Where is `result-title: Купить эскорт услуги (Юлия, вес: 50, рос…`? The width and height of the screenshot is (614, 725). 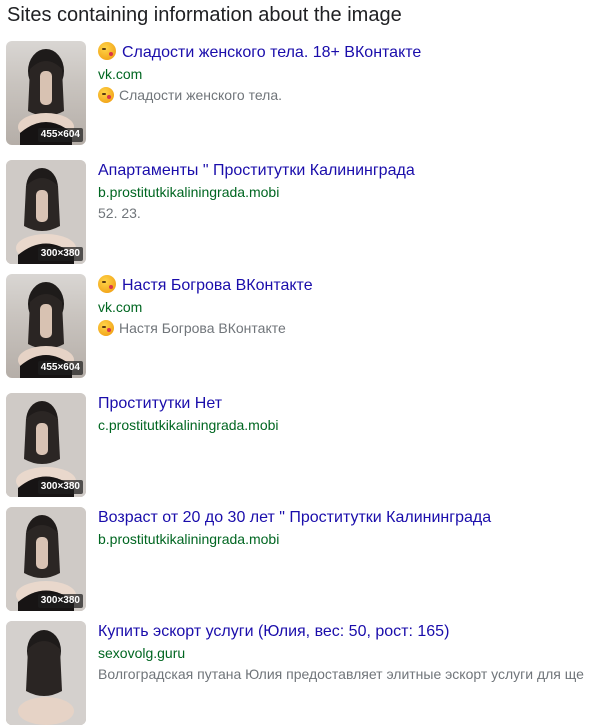
result-title: Купить эскорт услуги (Юлия, вес: 50, рос… is located at coordinates (274, 631).